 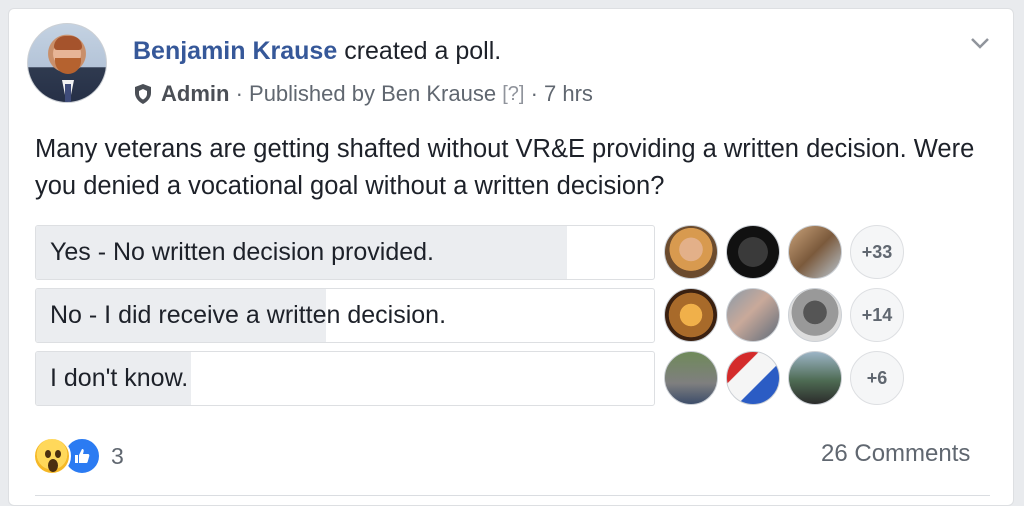 What do you see at coordinates (372, 94) in the screenshot?
I see `published-by: Published by Ben Krause` at bounding box center [372, 94].